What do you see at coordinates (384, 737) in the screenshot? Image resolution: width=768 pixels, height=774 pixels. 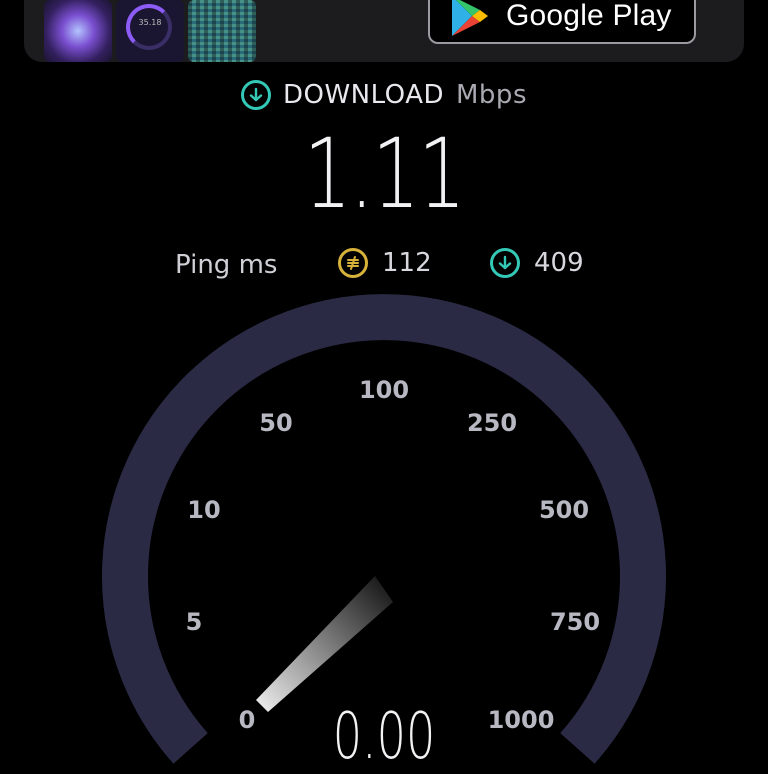 I see `gauge-readout: 0.00` at bounding box center [384, 737].